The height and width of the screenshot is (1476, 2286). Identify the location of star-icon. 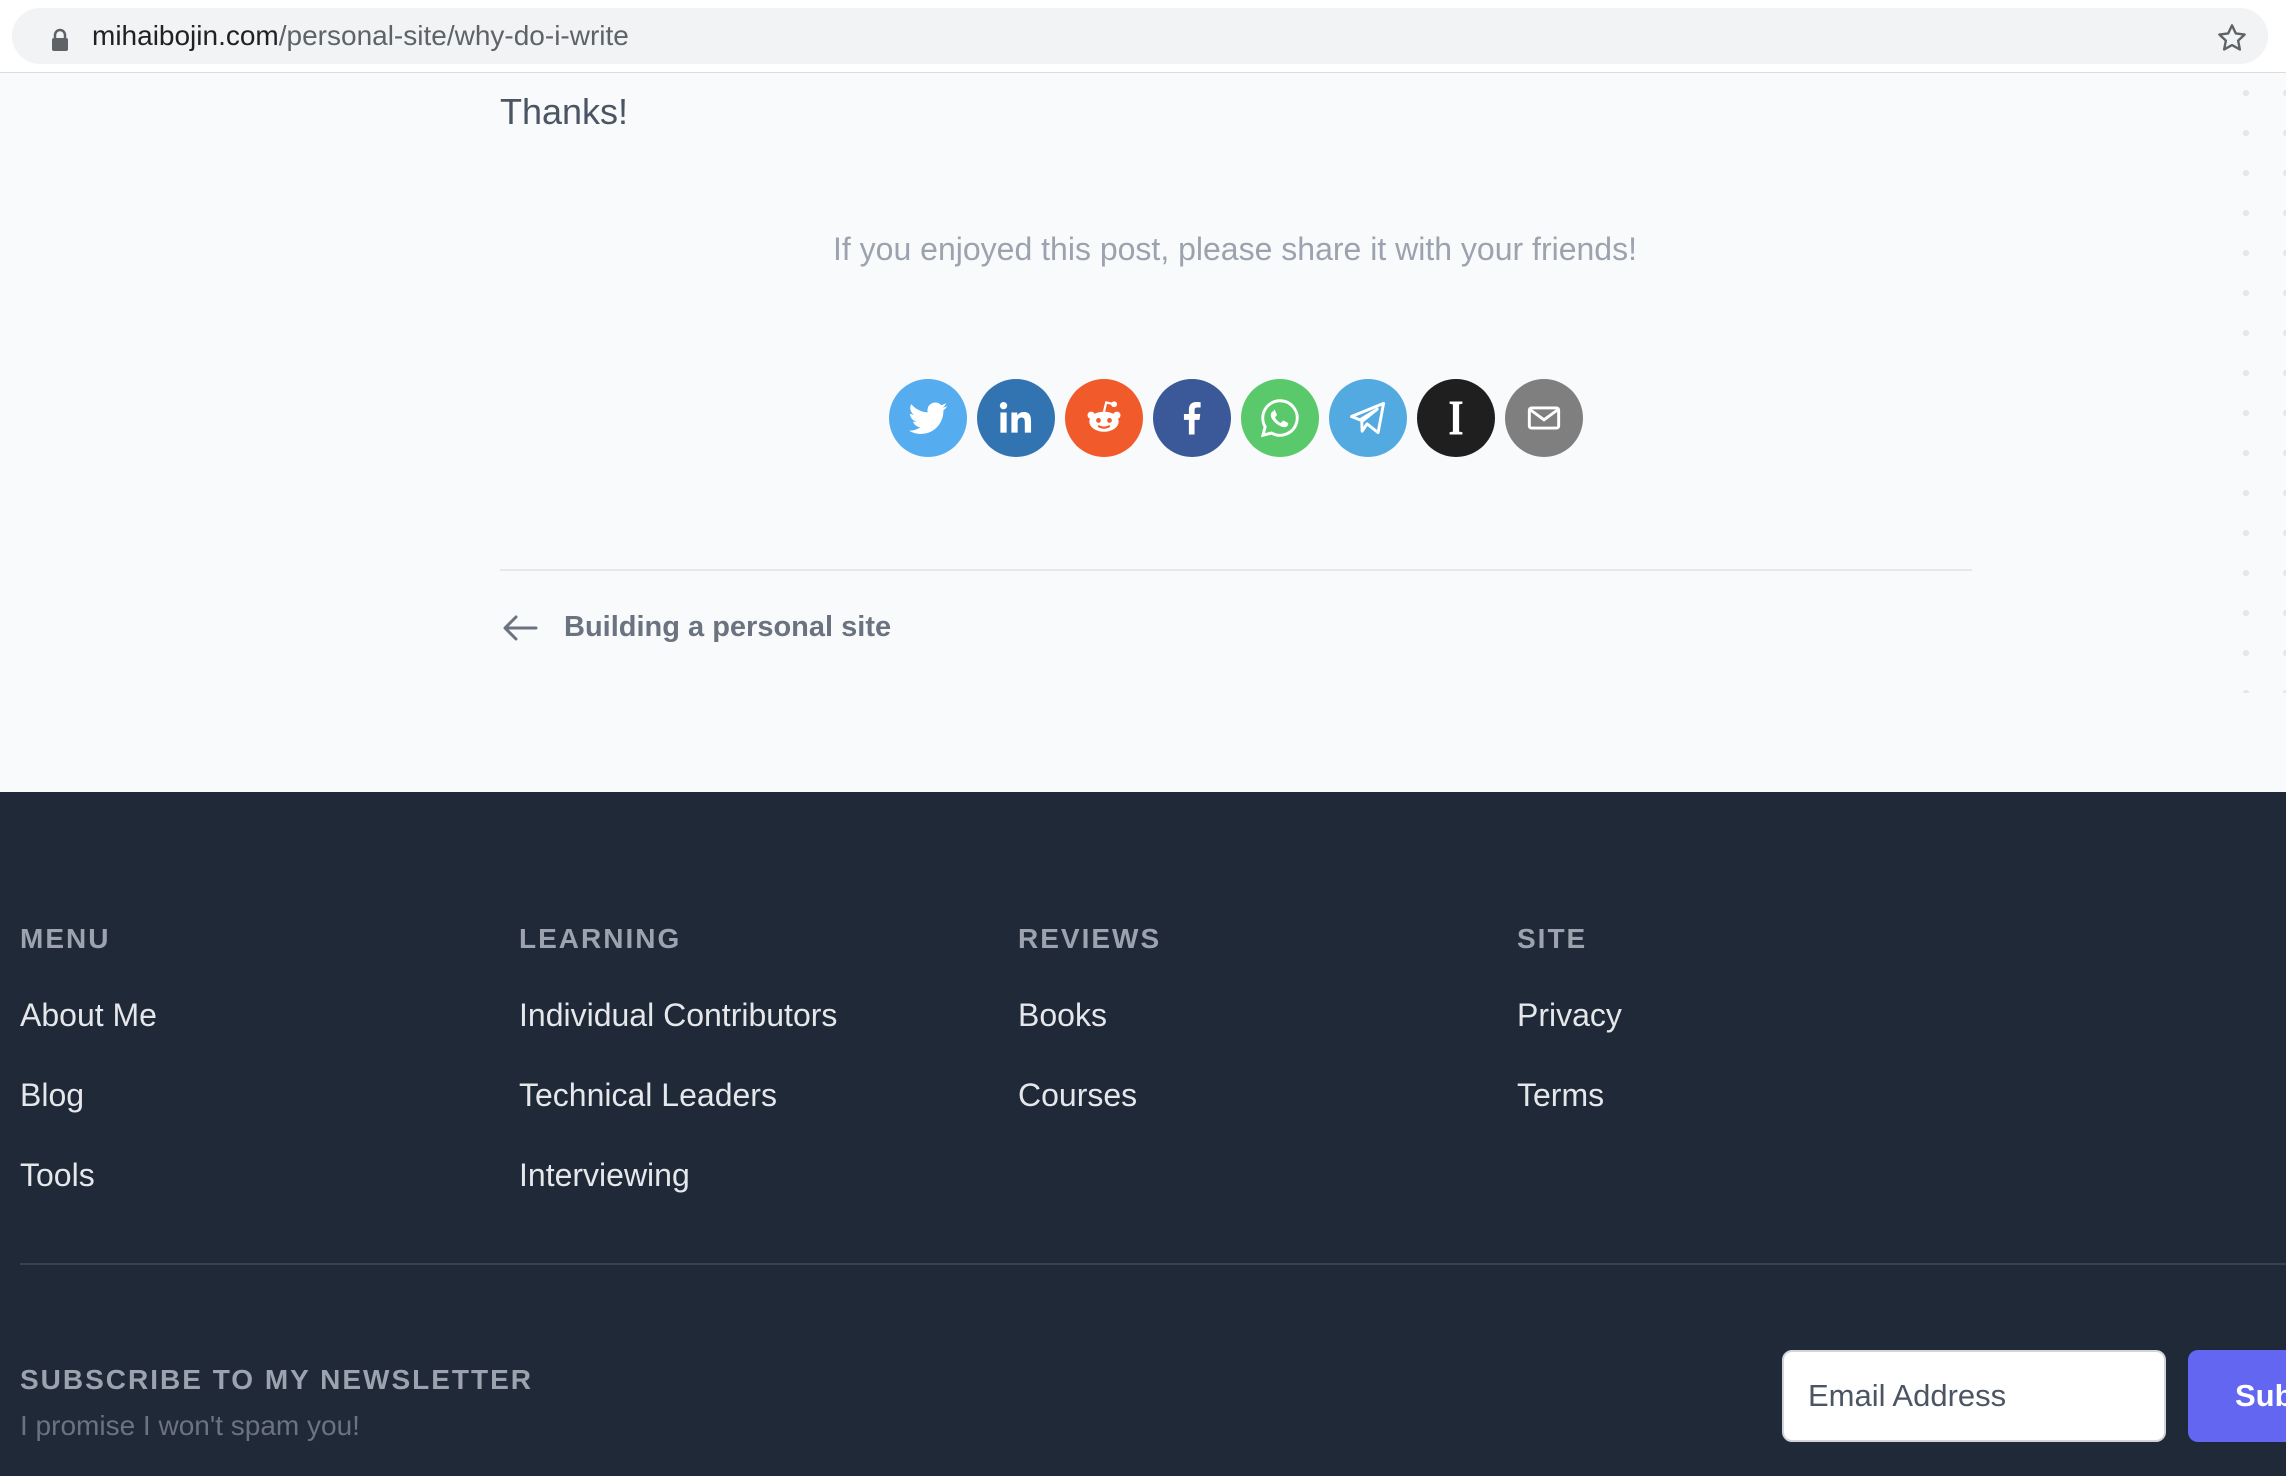
(2232, 38).